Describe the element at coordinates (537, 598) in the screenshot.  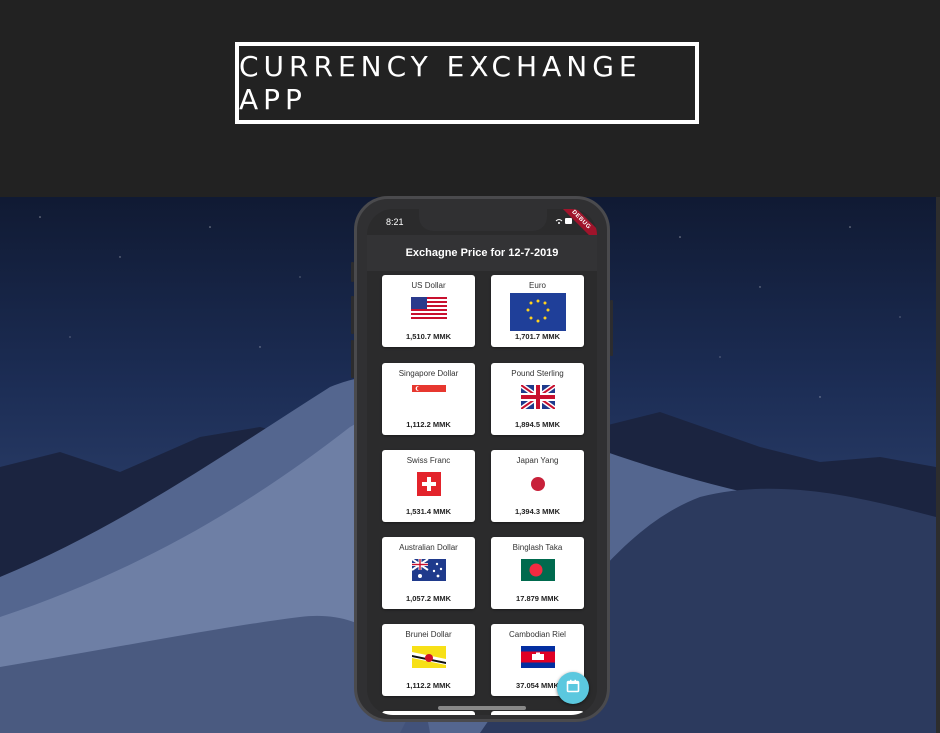
I see `currency-price: 17.879 MMK` at that location.